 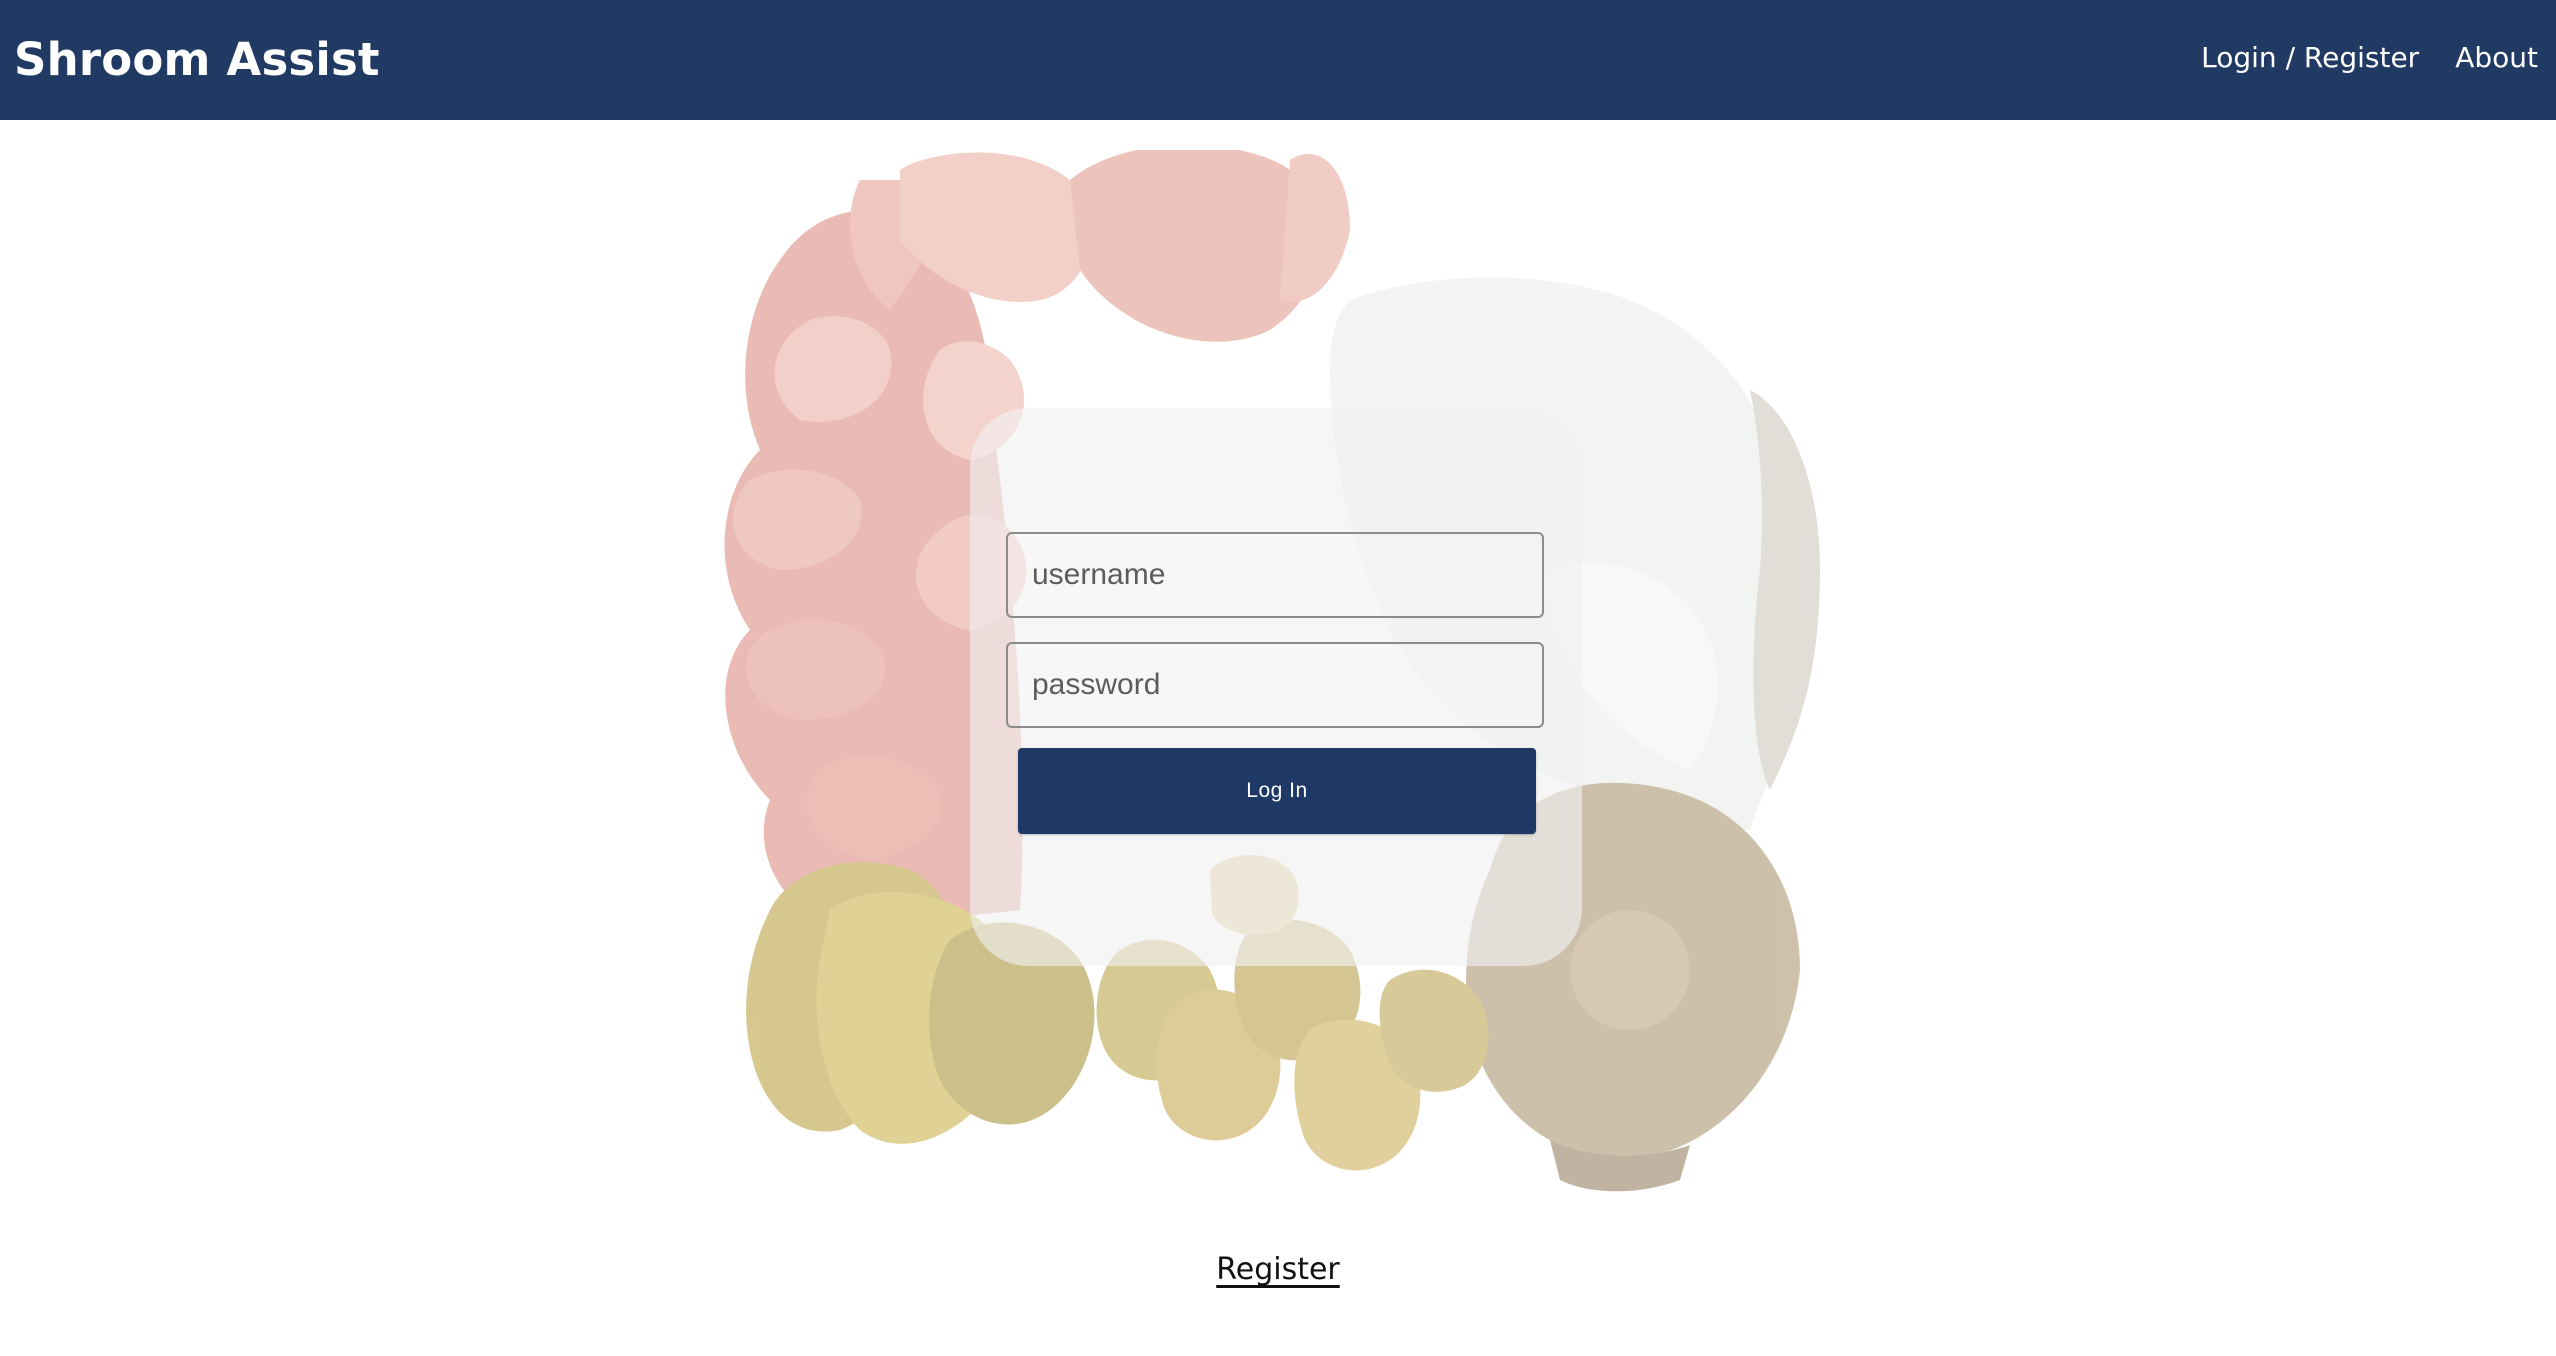 I want to click on register-link: Register, so click(x=1278, y=1269).